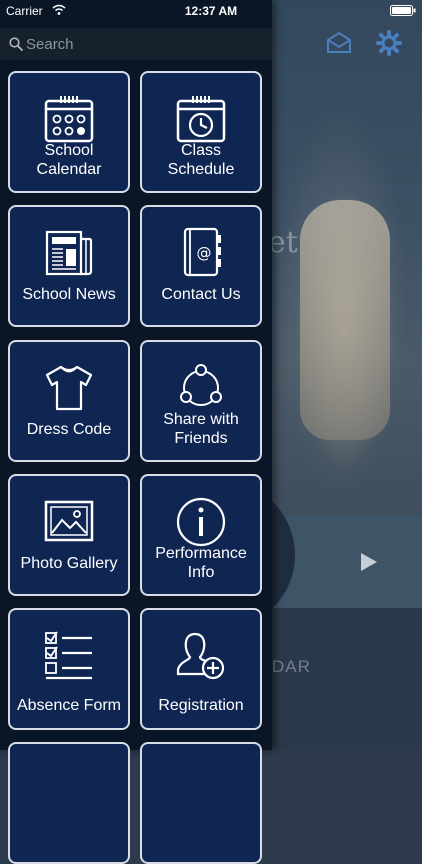 The height and width of the screenshot is (864, 422). What do you see at coordinates (16, 44) in the screenshot?
I see `search-icon` at bounding box center [16, 44].